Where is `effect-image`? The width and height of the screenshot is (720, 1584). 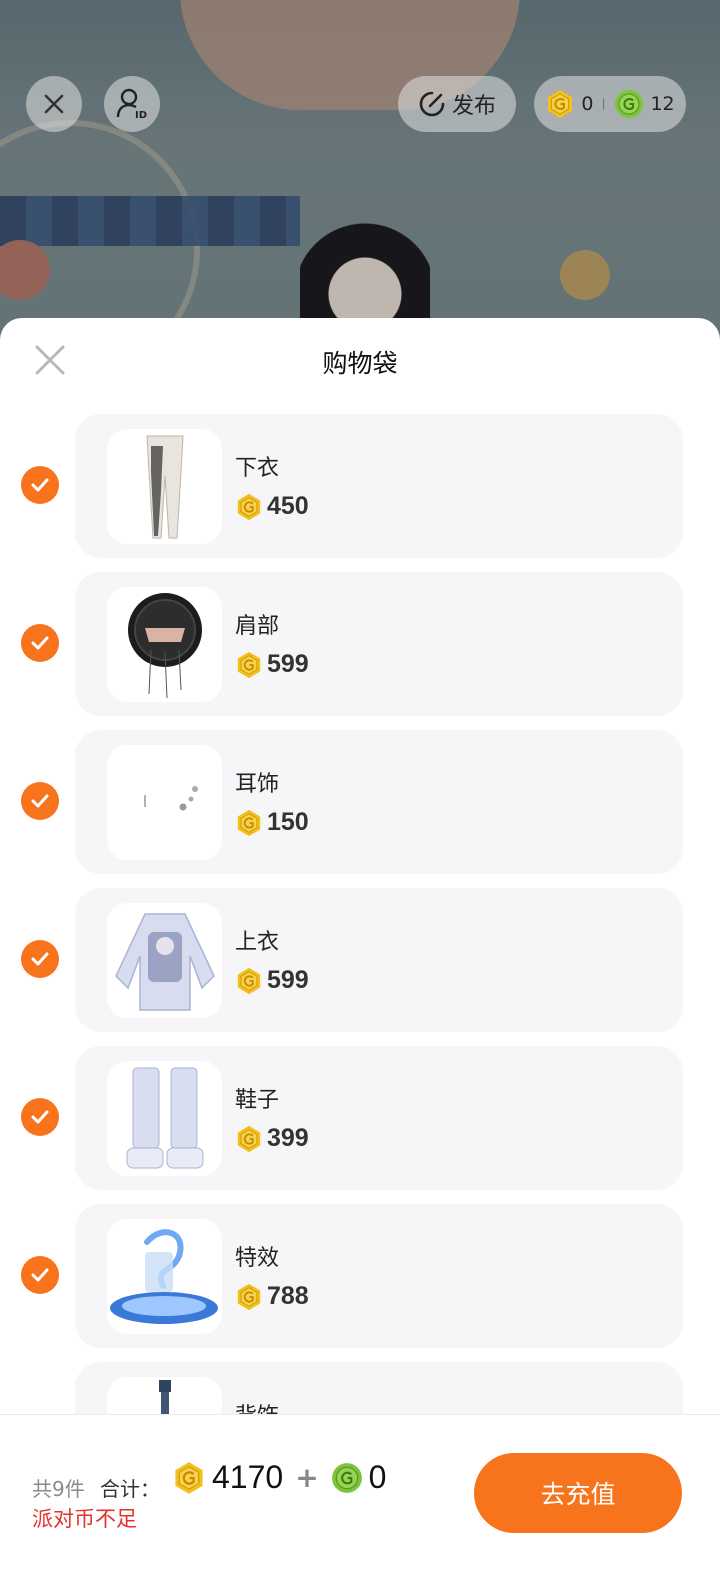 effect-image is located at coordinates (164, 1276).